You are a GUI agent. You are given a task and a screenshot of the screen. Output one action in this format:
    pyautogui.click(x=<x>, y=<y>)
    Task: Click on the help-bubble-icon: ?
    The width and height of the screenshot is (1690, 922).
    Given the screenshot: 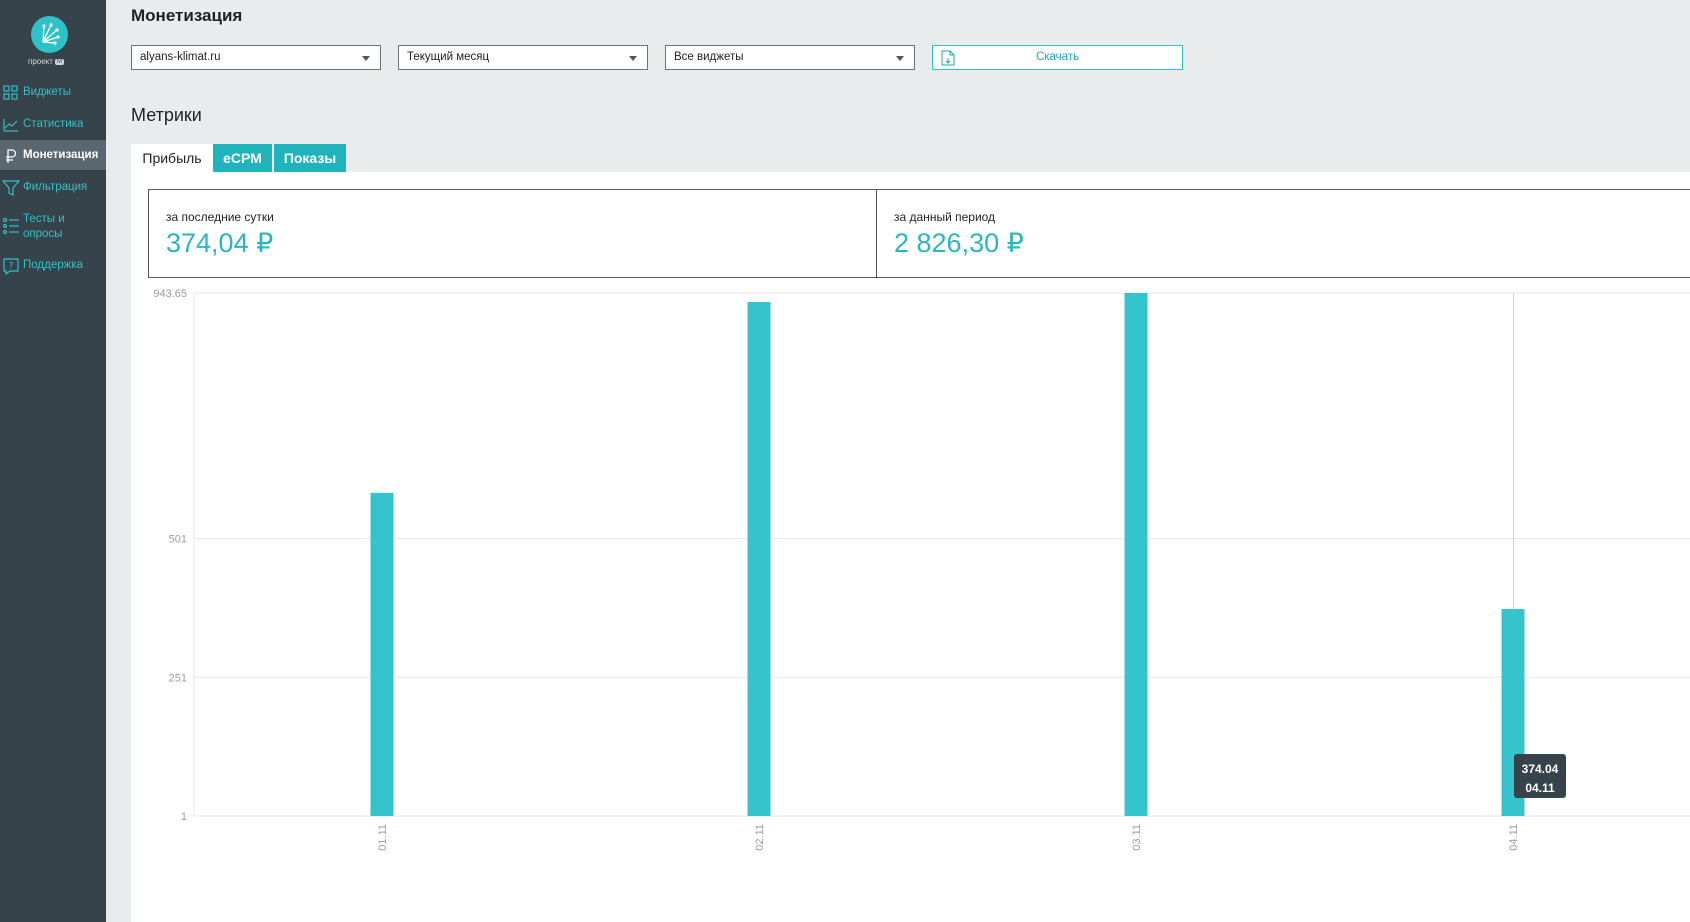 What is the action you would take?
    pyautogui.click(x=11, y=266)
    